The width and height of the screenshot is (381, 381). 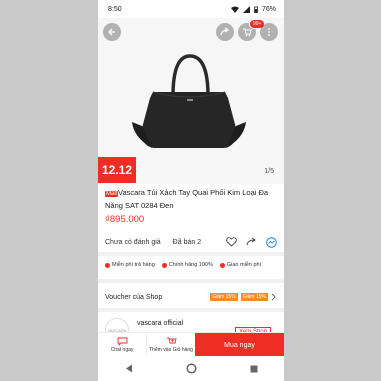 I want to click on guarantee-item: Chính hãng 100%, so click(x=187, y=265).